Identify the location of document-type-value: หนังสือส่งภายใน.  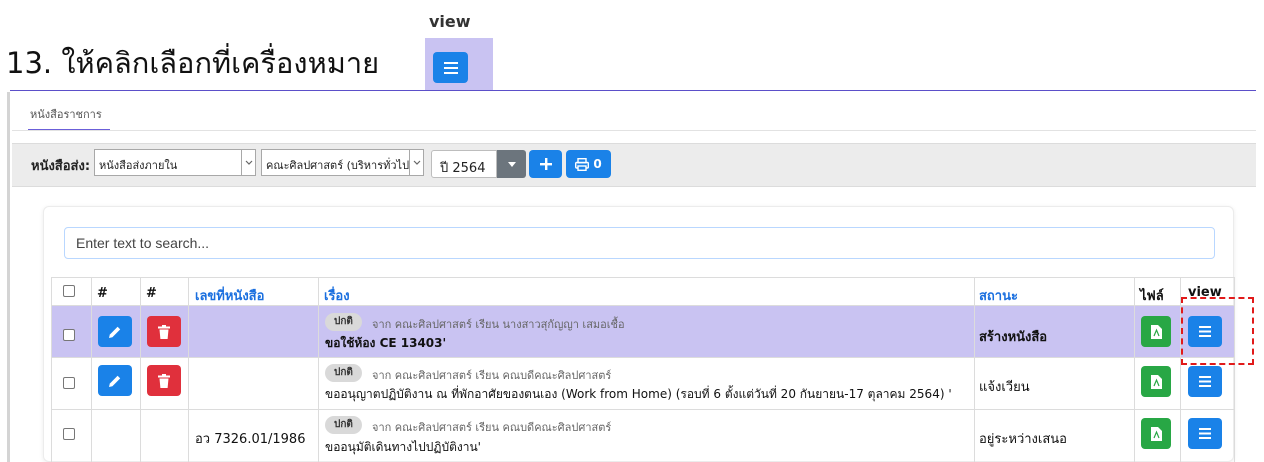
(138, 165).